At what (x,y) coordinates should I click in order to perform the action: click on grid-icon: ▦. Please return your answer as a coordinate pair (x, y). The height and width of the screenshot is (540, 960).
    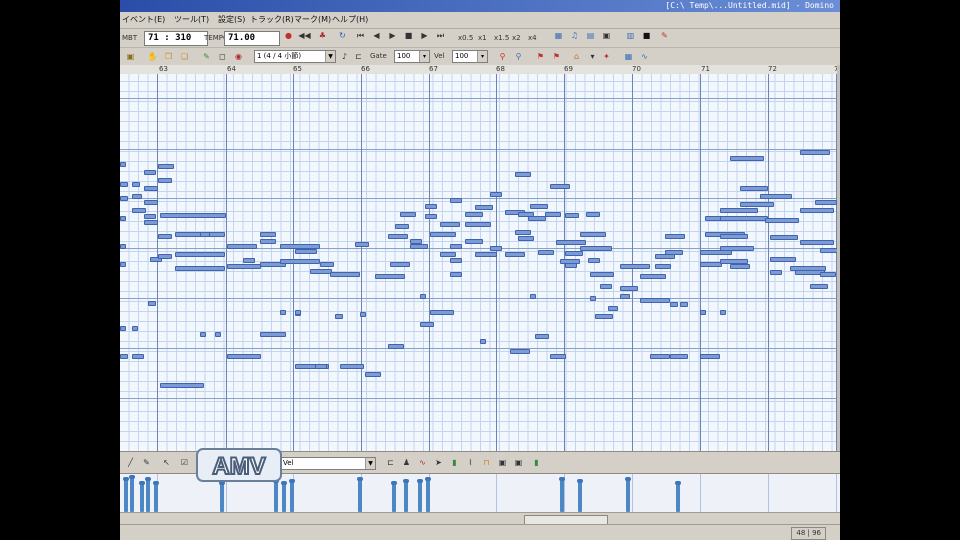
    Looking at the image, I should click on (628, 56).